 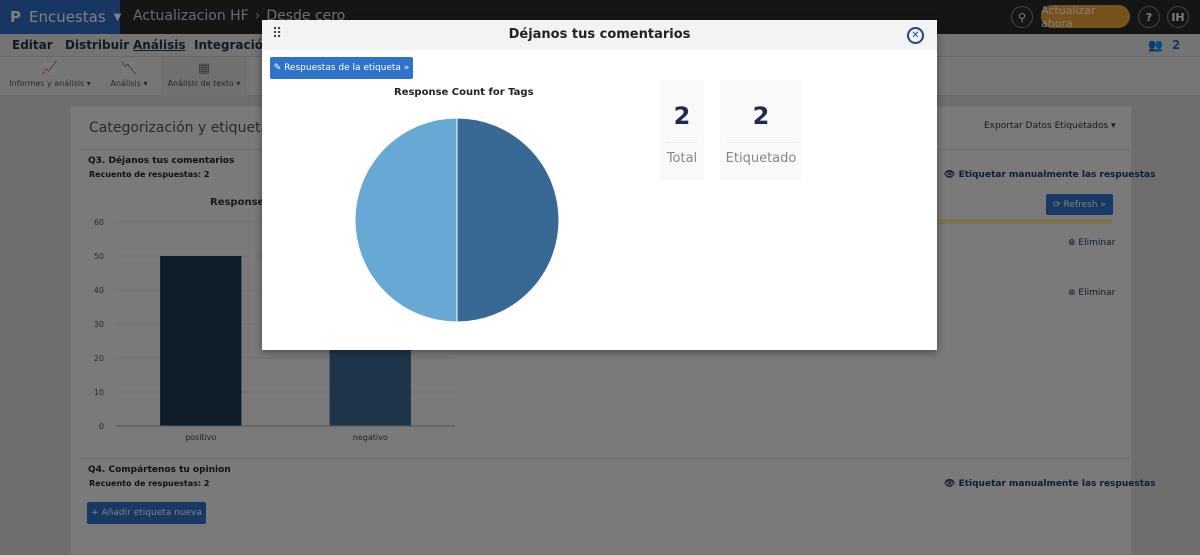 I want to click on pie-slice-positivo, so click(x=508, y=220).